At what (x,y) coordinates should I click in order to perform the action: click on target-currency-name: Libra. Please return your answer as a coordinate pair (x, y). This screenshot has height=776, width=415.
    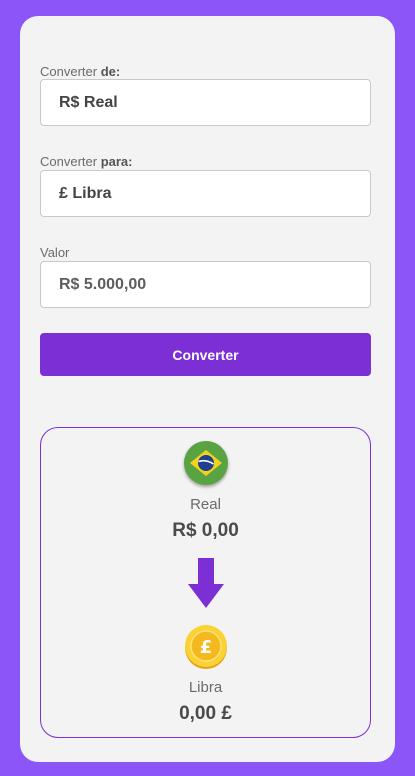
    Looking at the image, I should click on (205, 687).